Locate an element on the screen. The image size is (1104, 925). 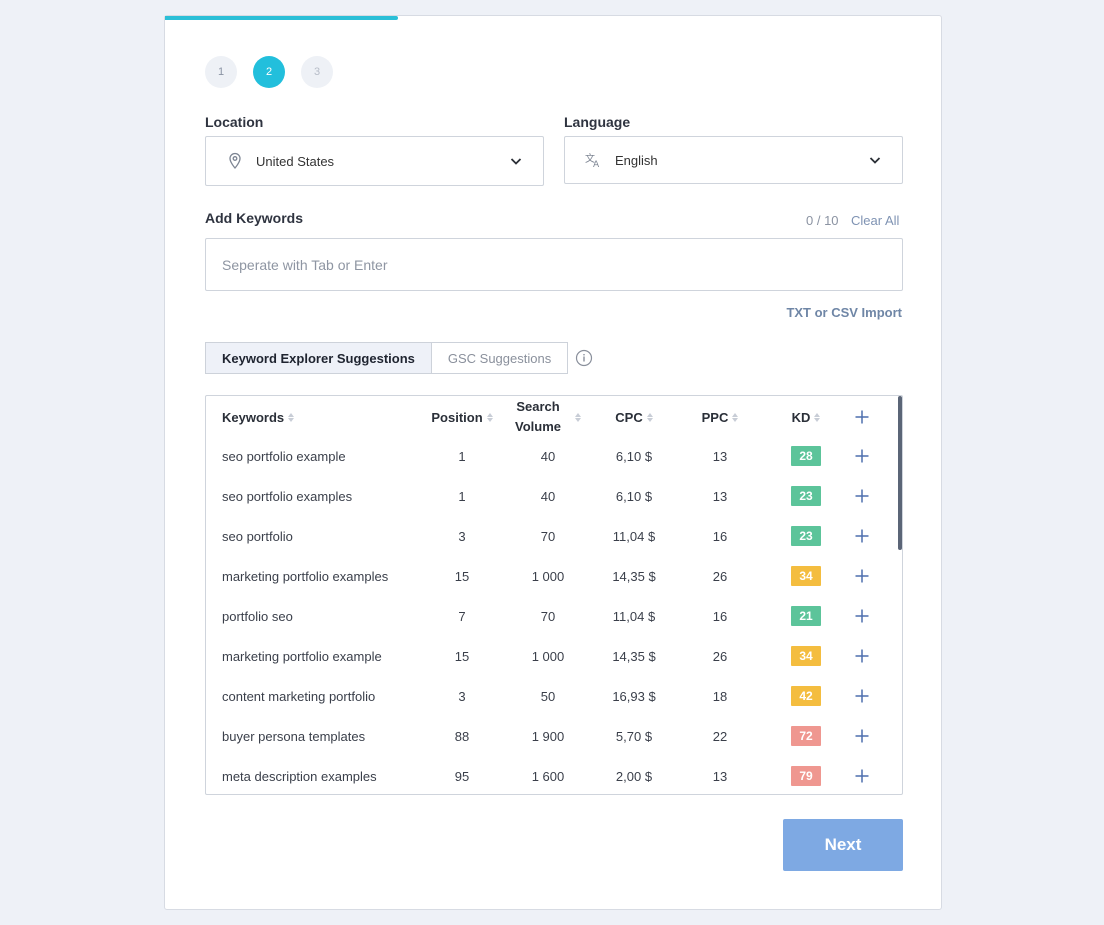
keyword-cell: marketing portfolio examples is located at coordinates (305, 576).